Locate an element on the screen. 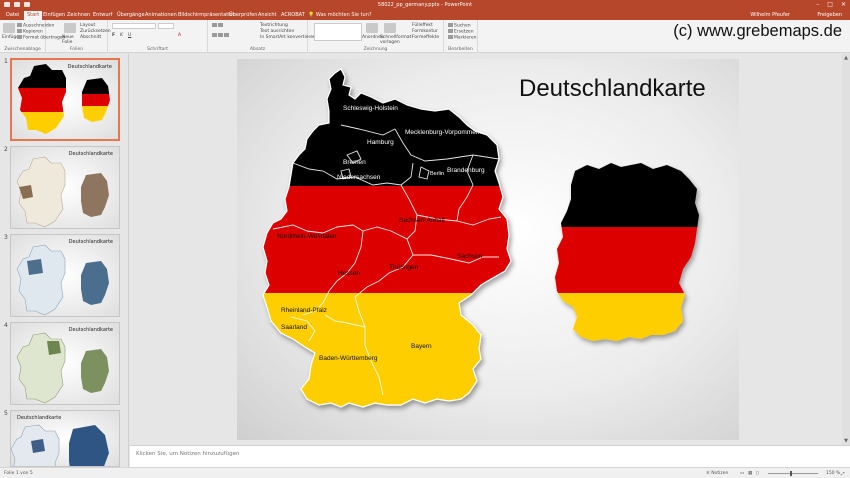 The height and width of the screenshot is (478, 850). tell-me-text: Was möchten Sie tun? is located at coordinates (343, 15).